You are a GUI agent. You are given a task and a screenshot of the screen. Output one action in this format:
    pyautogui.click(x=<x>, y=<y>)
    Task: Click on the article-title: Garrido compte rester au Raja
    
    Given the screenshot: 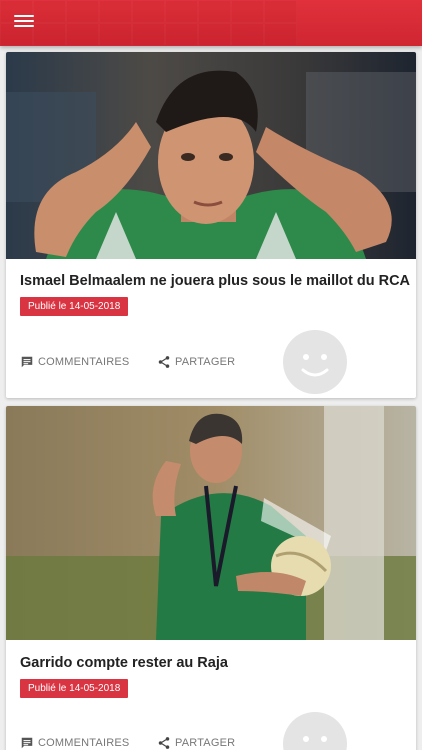 What is the action you would take?
    pyautogui.click(x=124, y=663)
    